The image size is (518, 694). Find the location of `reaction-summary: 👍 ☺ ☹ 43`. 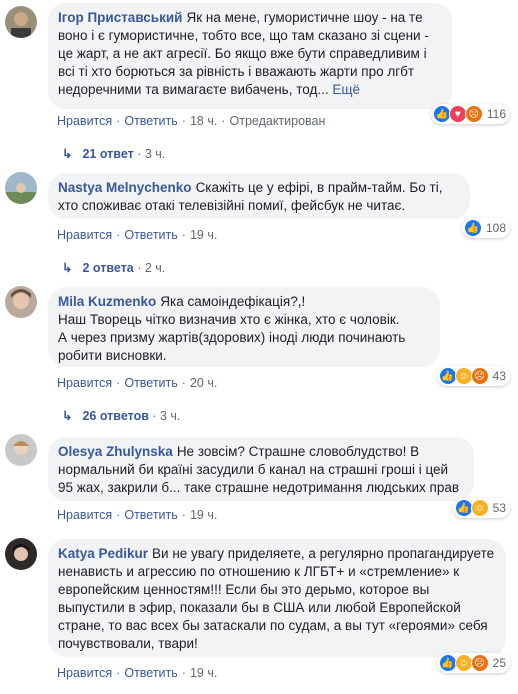

reaction-summary: 👍 ☺ ☹ 43 is located at coordinates (473, 376).